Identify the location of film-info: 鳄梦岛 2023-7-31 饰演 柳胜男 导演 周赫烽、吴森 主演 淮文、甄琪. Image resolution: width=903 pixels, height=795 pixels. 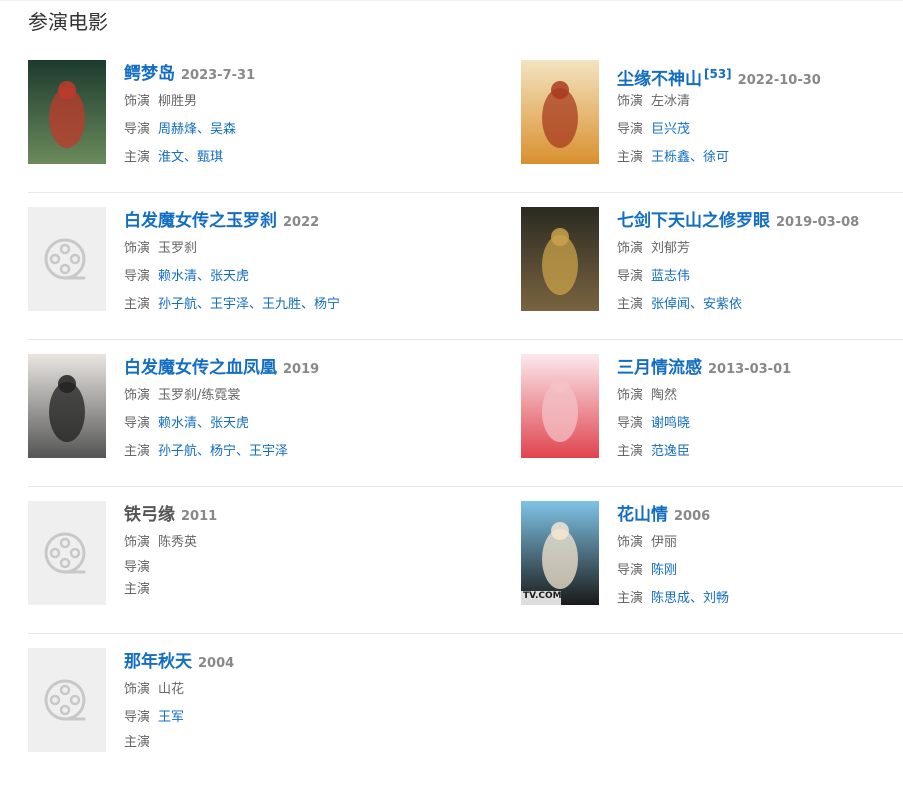
(289, 116).